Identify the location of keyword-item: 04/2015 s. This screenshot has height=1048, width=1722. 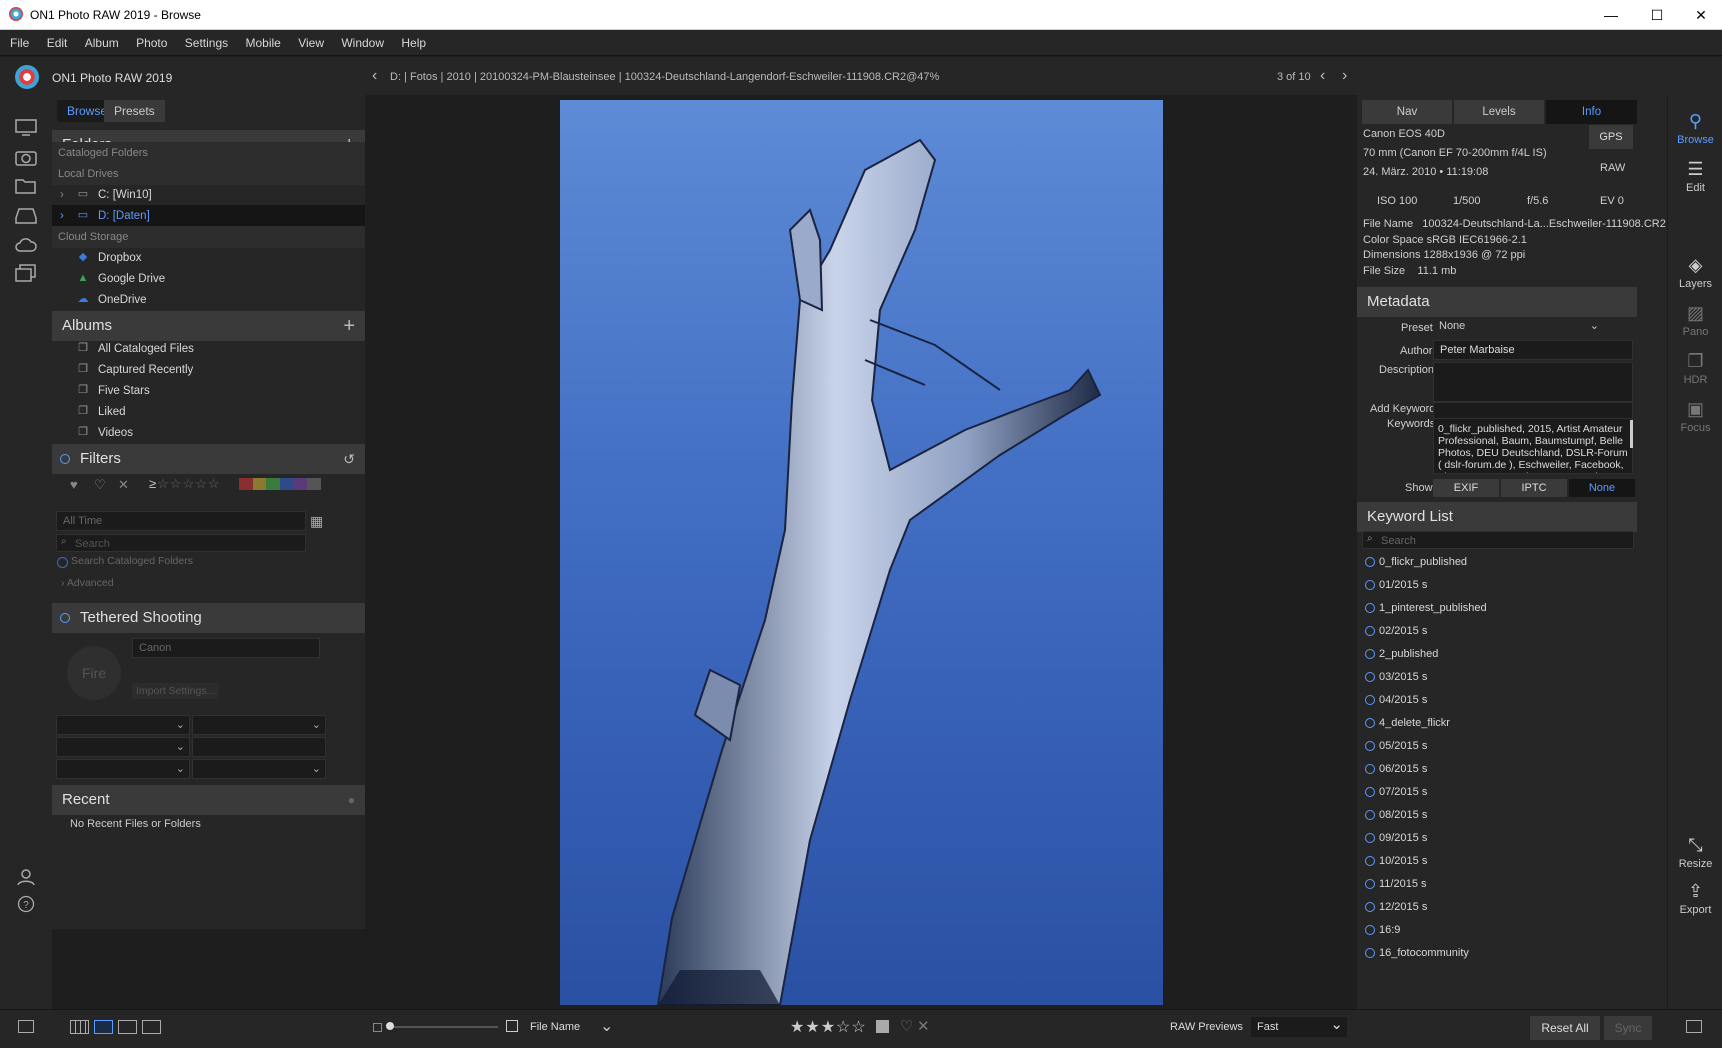
(1497, 700).